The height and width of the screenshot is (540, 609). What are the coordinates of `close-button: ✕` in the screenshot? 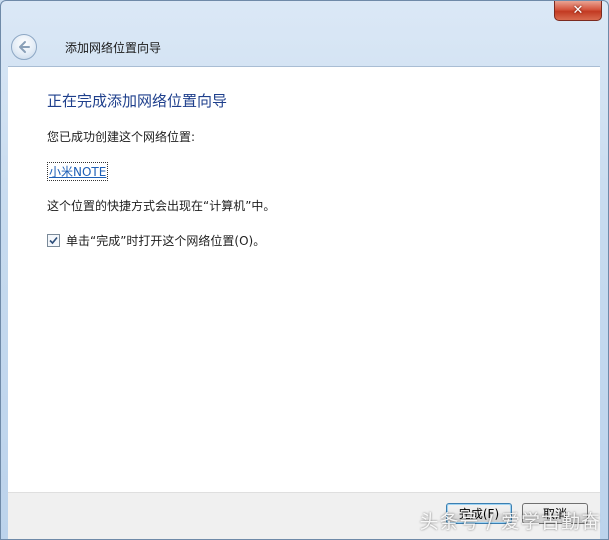 It's located at (578, 11).